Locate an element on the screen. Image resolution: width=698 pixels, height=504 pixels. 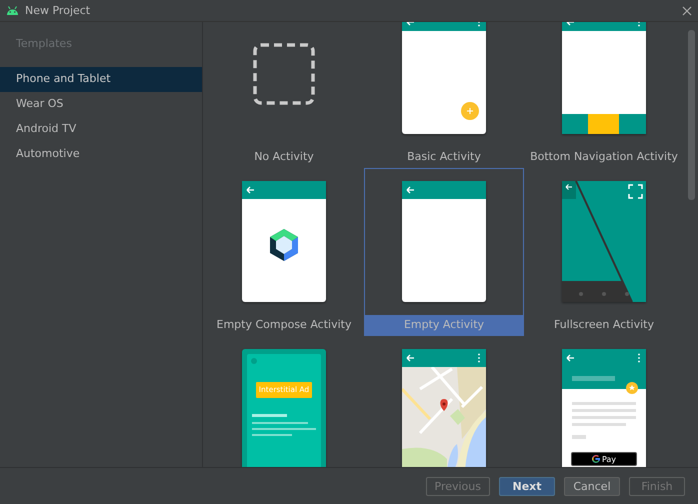
scrollbar is located at coordinates (691, 115).